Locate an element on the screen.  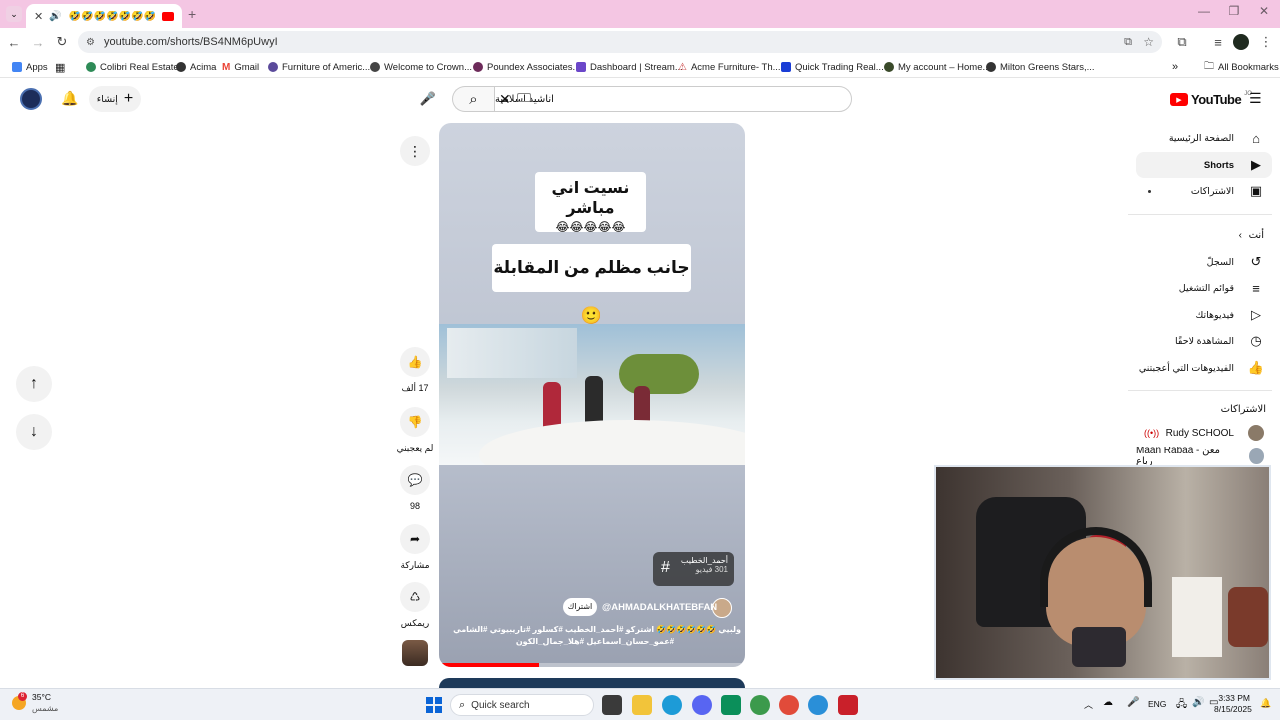
profile-avatar is located at coordinates (1241, 42).